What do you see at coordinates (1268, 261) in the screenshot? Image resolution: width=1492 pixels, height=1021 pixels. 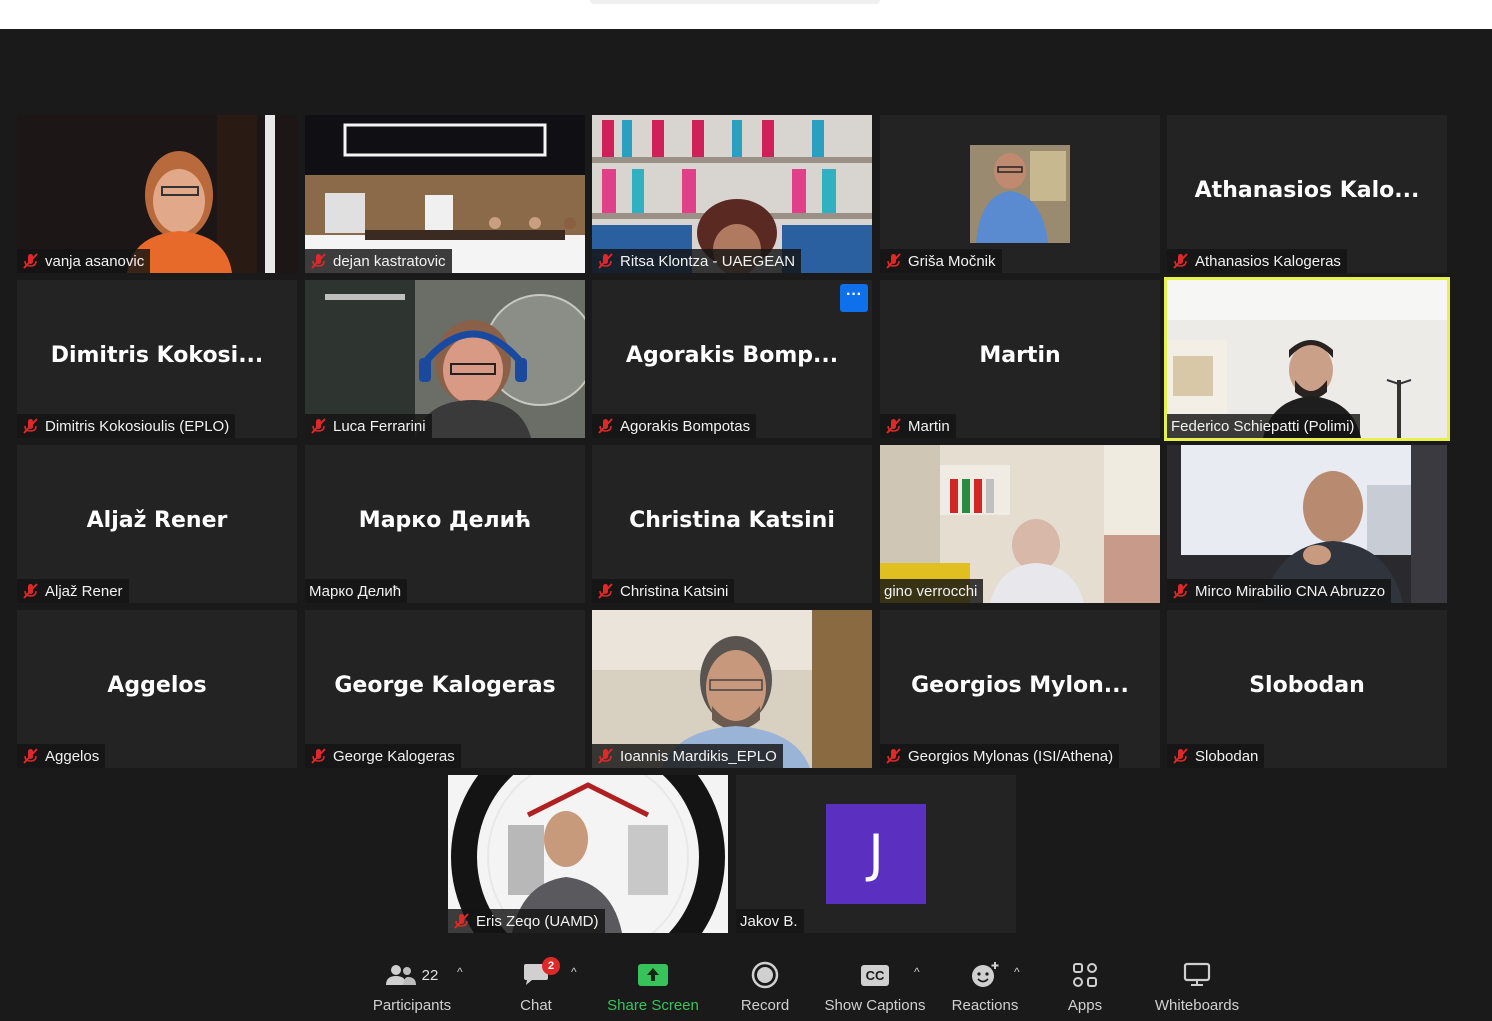 I see `participant-name: Athanasios Kalogeras` at bounding box center [1268, 261].